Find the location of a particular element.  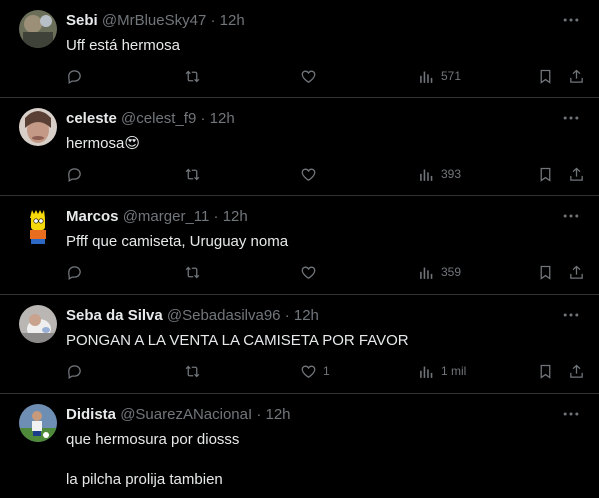

like-count: 1 is located at coordinates (326, 371).